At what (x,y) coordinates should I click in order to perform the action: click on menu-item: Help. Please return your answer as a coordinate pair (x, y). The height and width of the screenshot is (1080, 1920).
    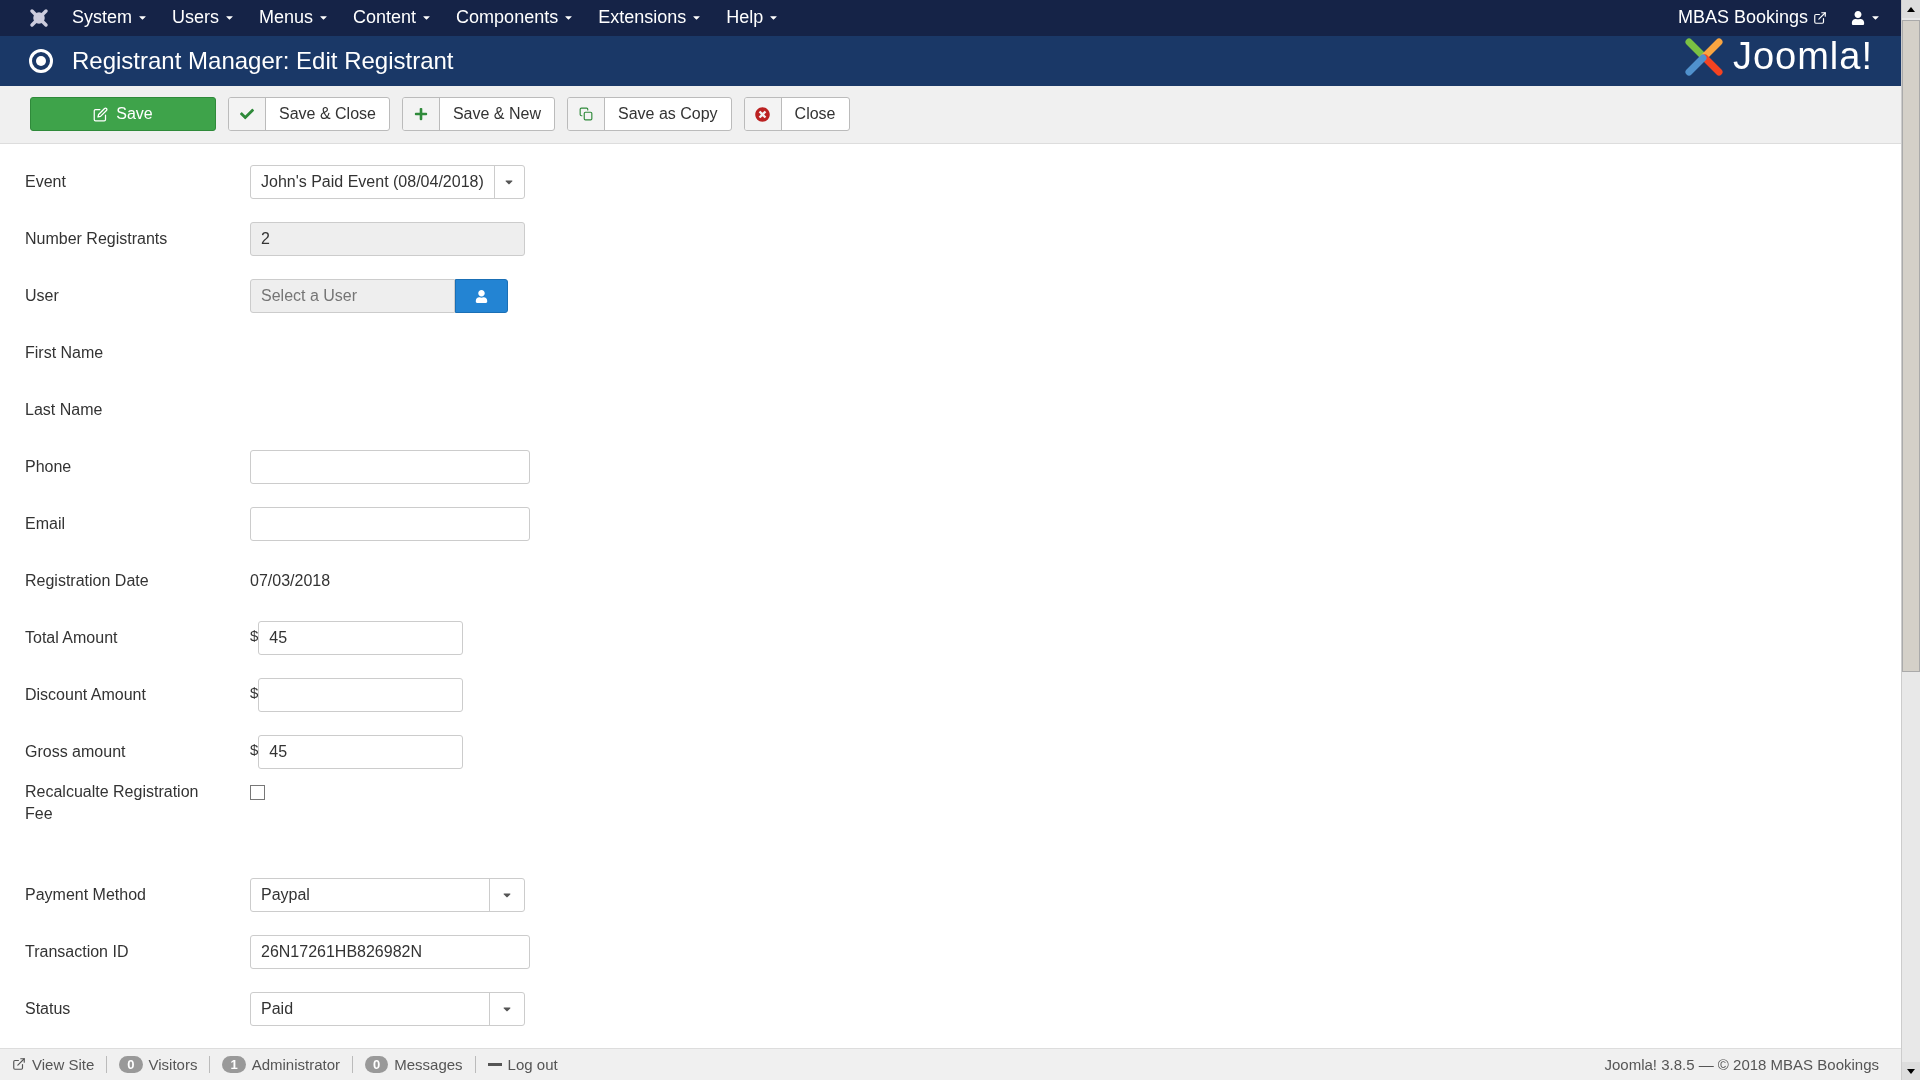
    Looking at the image, I should click on (753, 18).